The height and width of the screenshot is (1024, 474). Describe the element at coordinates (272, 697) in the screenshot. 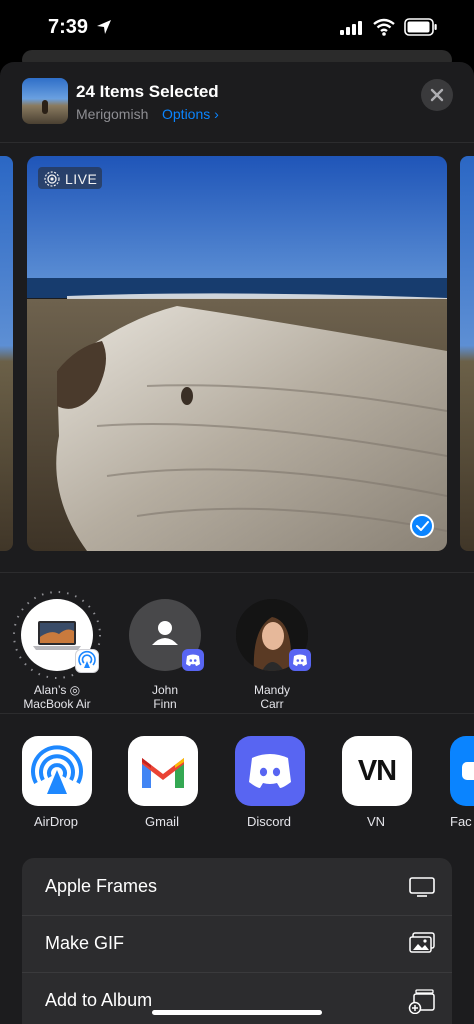

I see `person-label: Mandy Carr` at that location.